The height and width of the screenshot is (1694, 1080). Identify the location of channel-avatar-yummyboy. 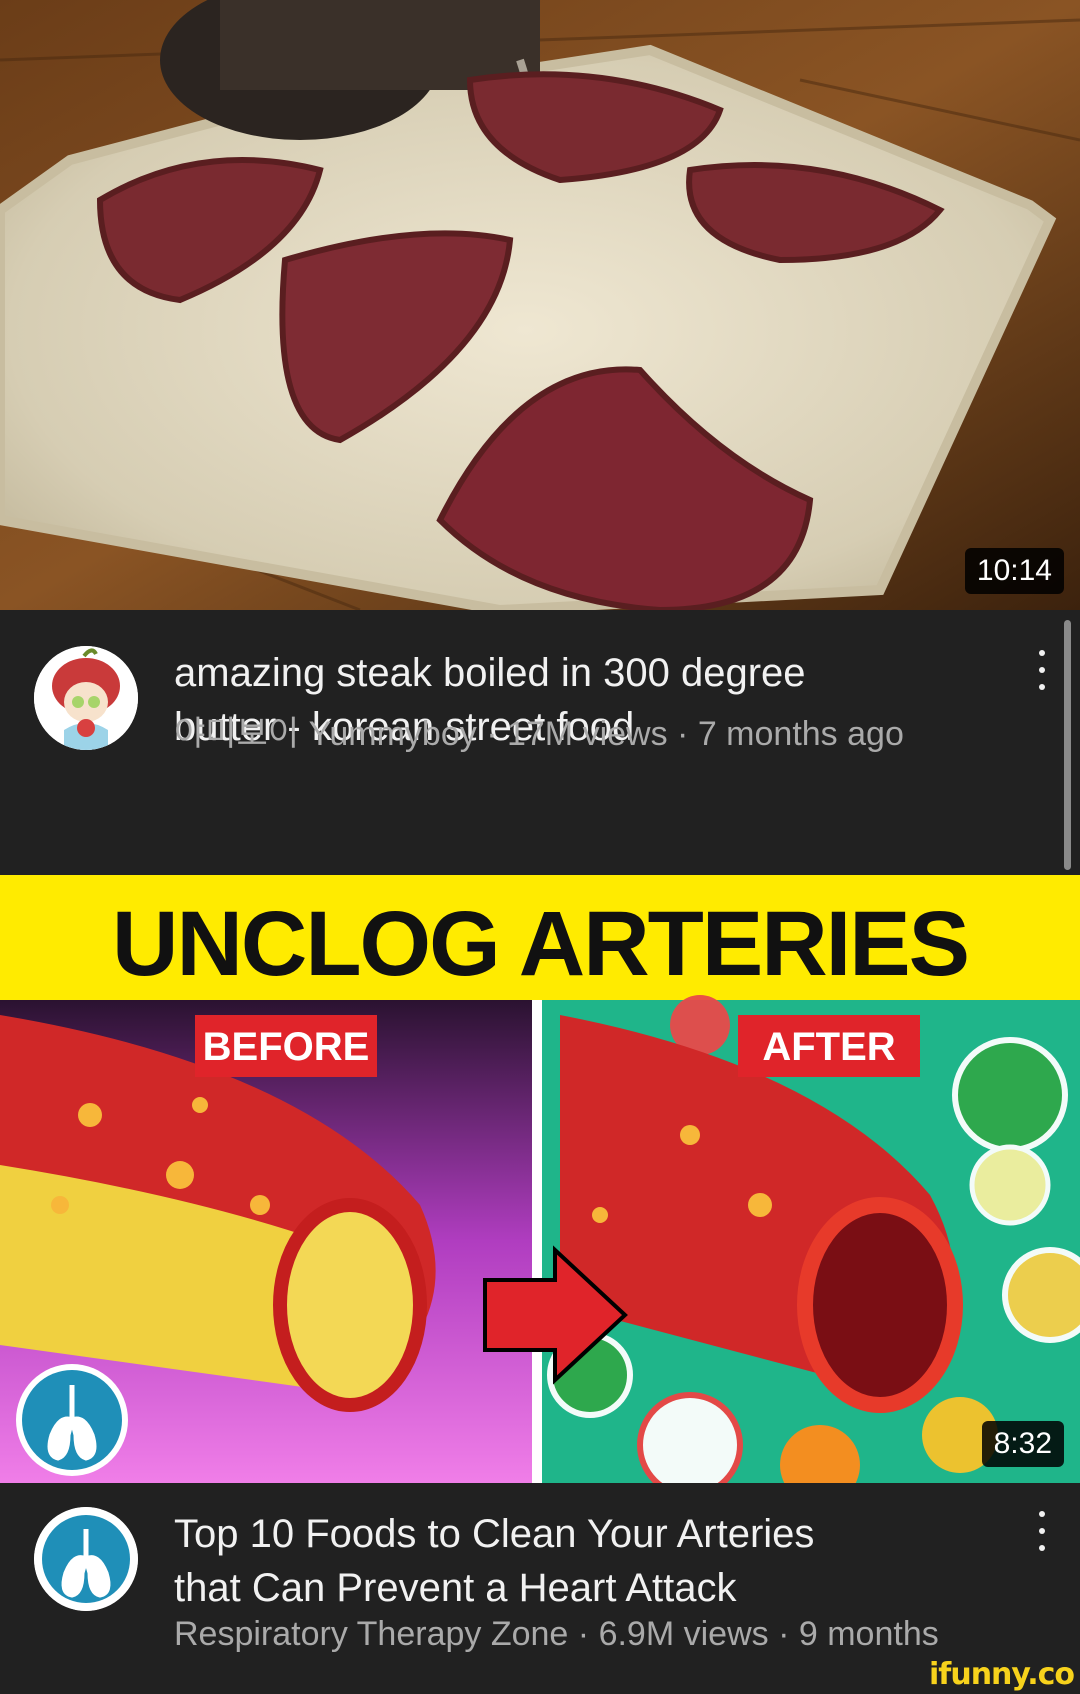
(86, 698).